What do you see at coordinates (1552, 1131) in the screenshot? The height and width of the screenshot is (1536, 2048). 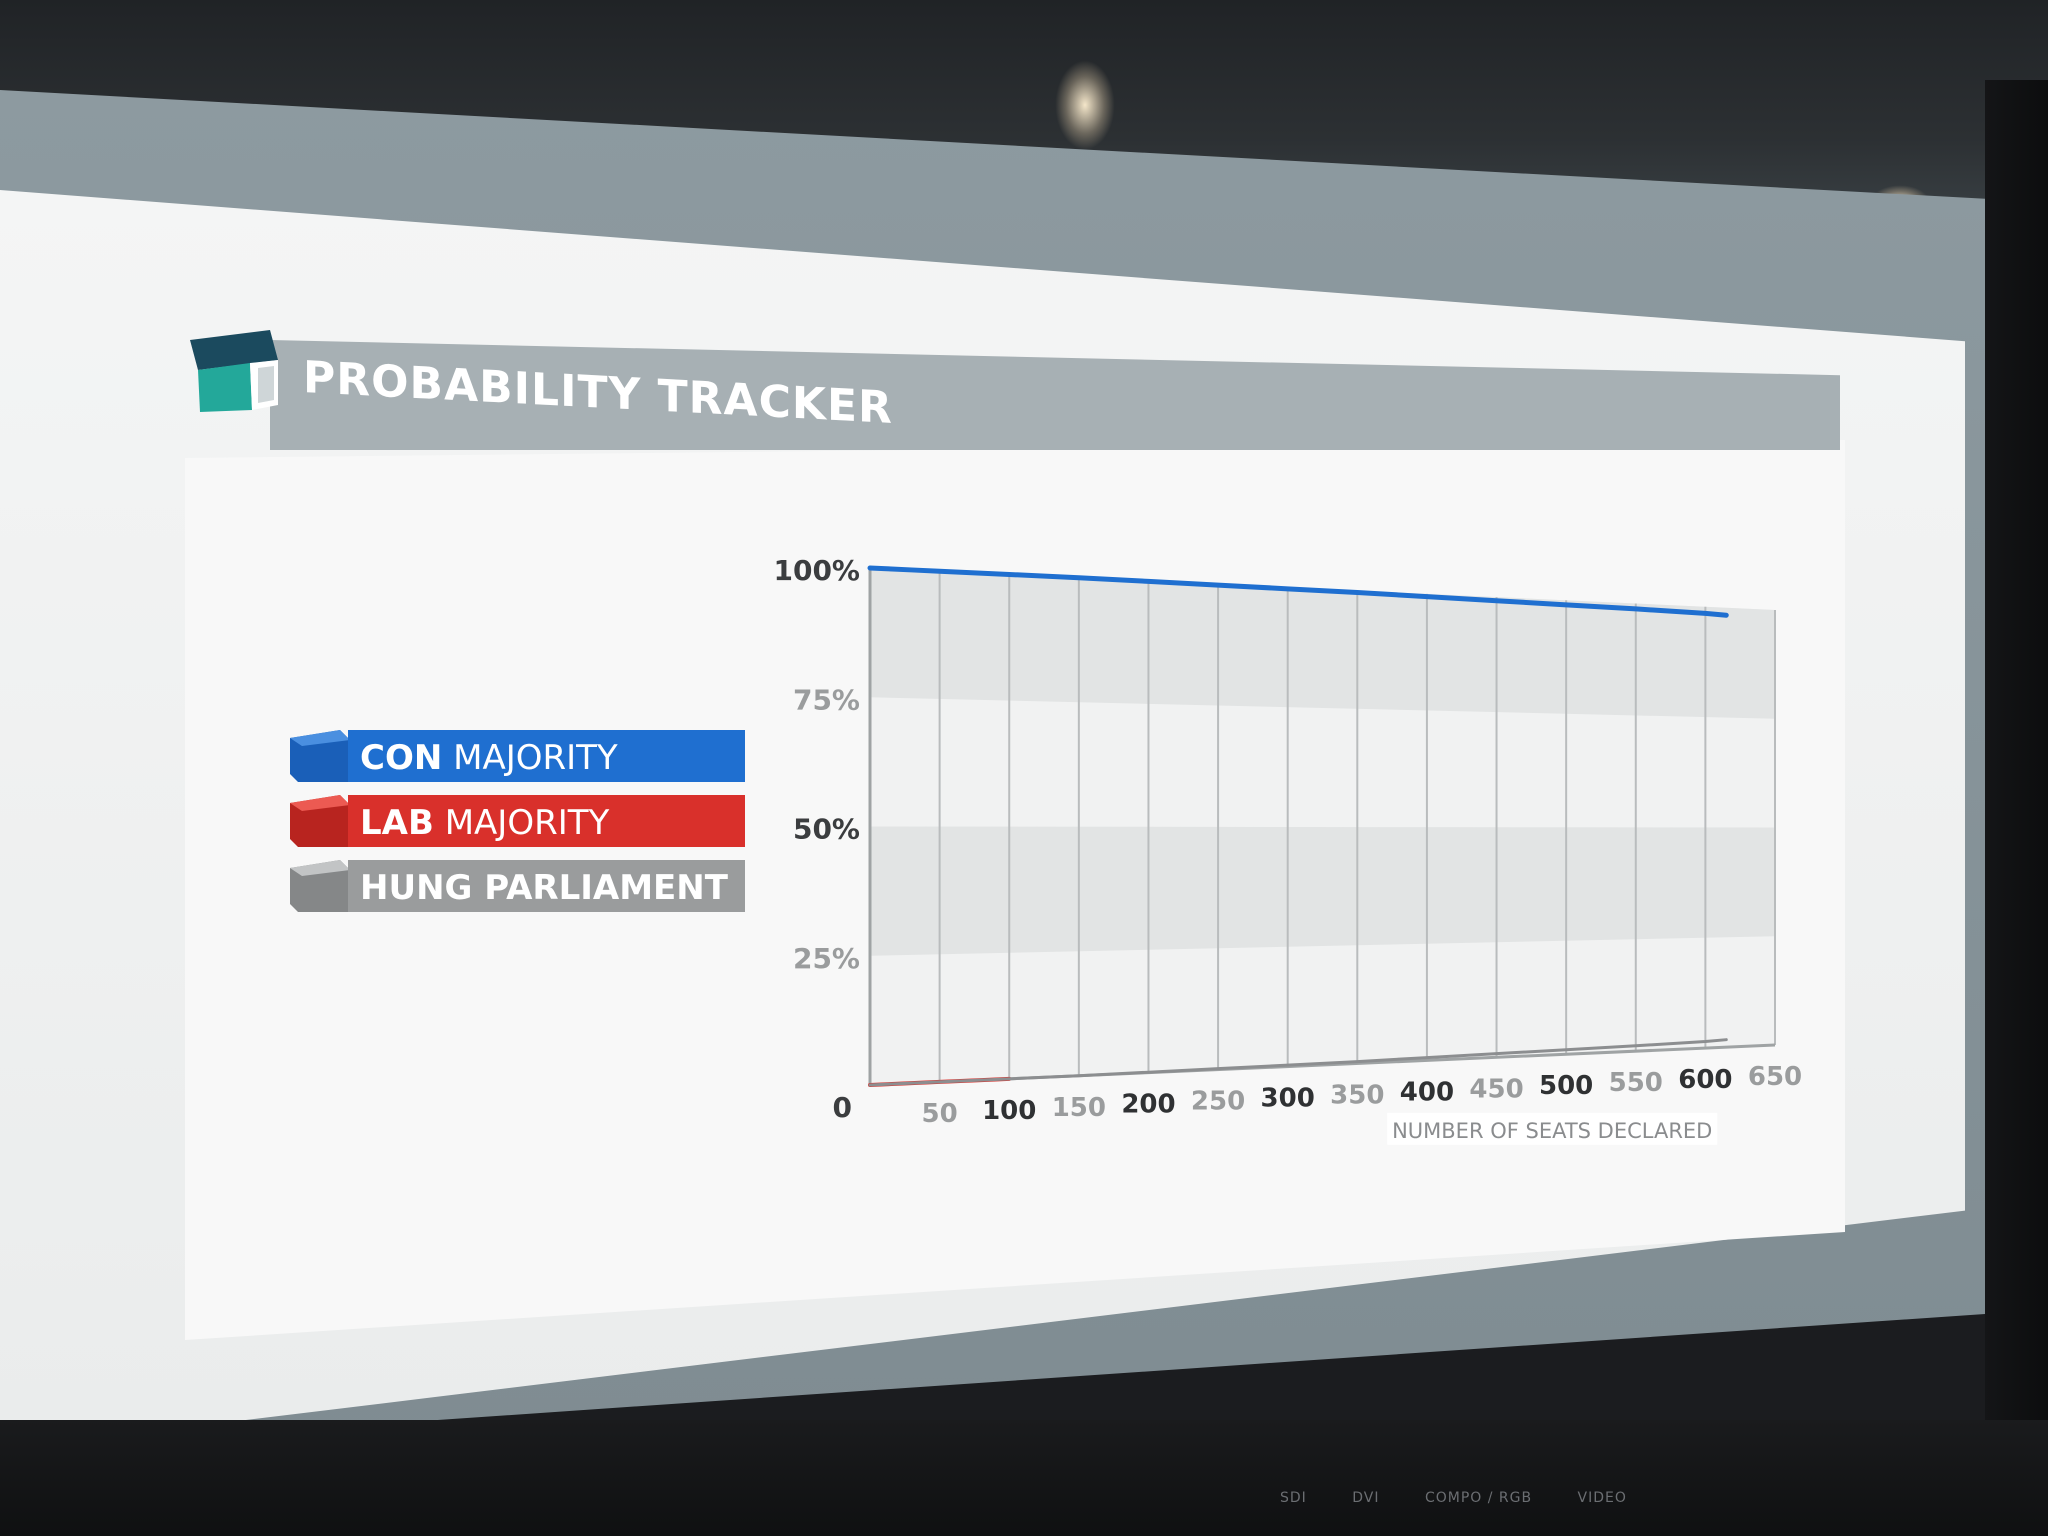 I see `x-axis-label: NUMBER OF SEATS DECLARED` at bounding box center [1552, 1131].